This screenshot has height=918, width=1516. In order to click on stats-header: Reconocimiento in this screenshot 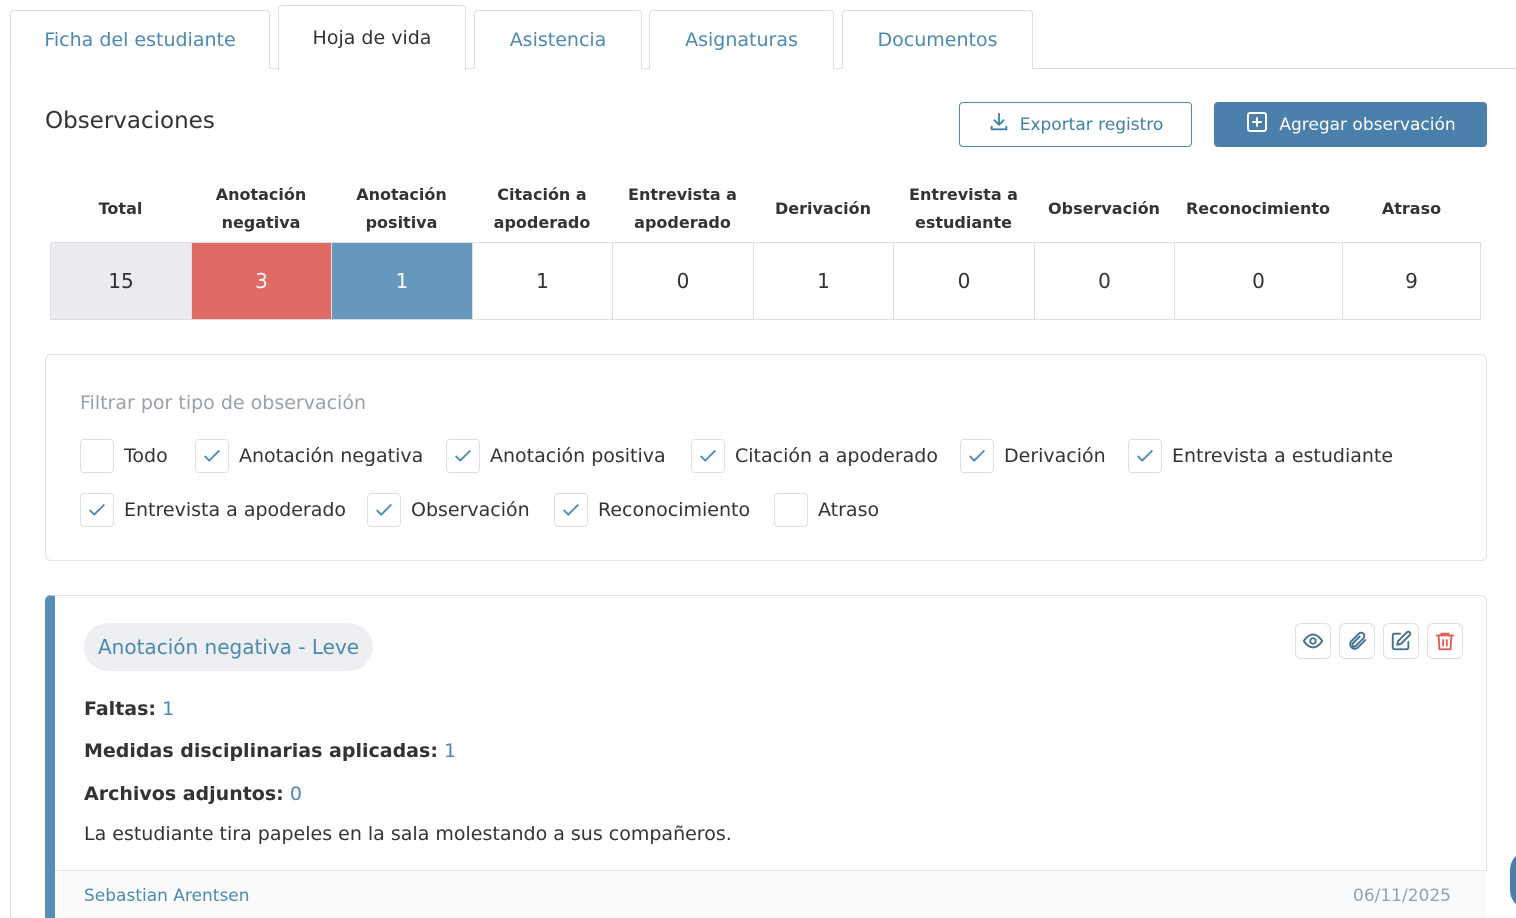, I will do `click(1258, 208)`.